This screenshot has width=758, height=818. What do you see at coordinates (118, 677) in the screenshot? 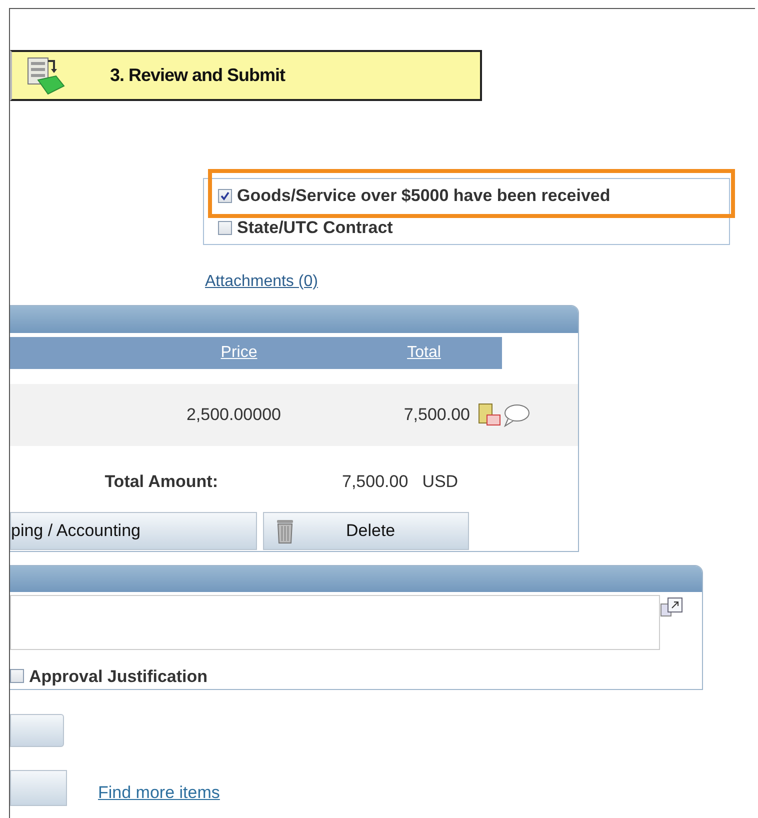
I see `checkbox-label: Approval Justification` at bounding box center [118, 677].